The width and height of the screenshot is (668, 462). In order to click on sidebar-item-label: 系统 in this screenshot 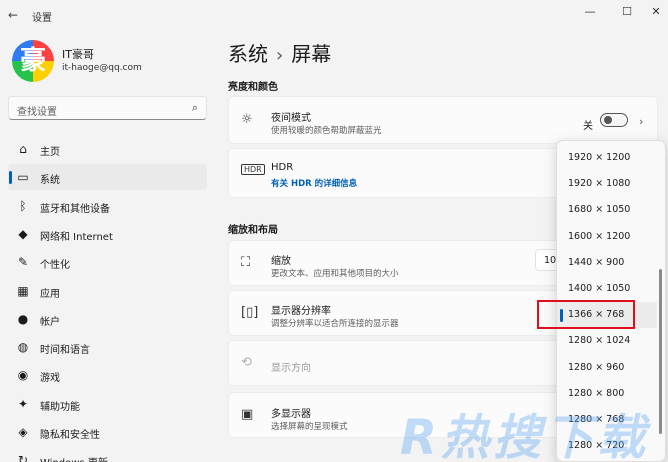, I will do `click(50, 181)`.